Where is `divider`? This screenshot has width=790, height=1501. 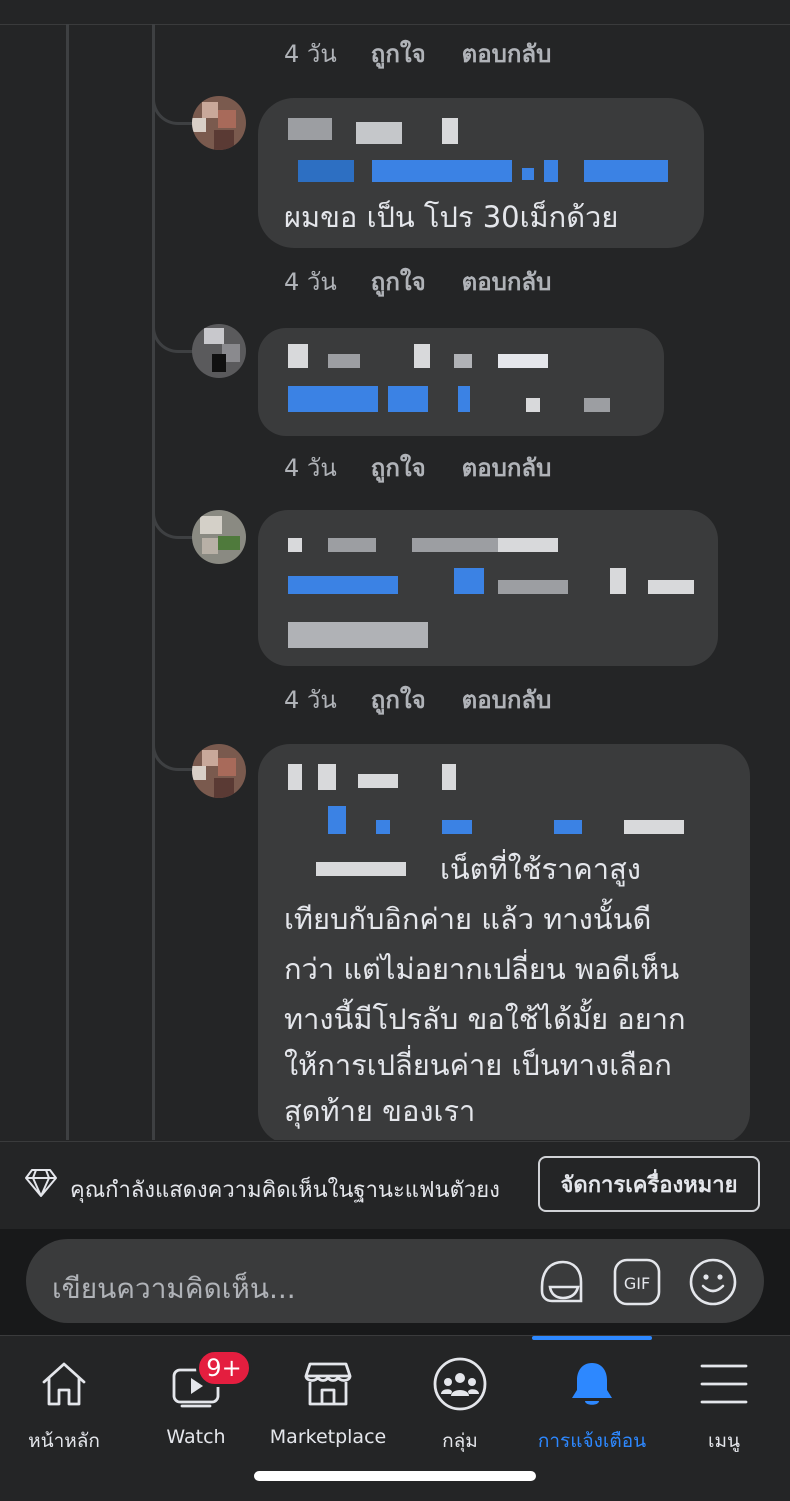 divider is located at coordinates (395, 24).